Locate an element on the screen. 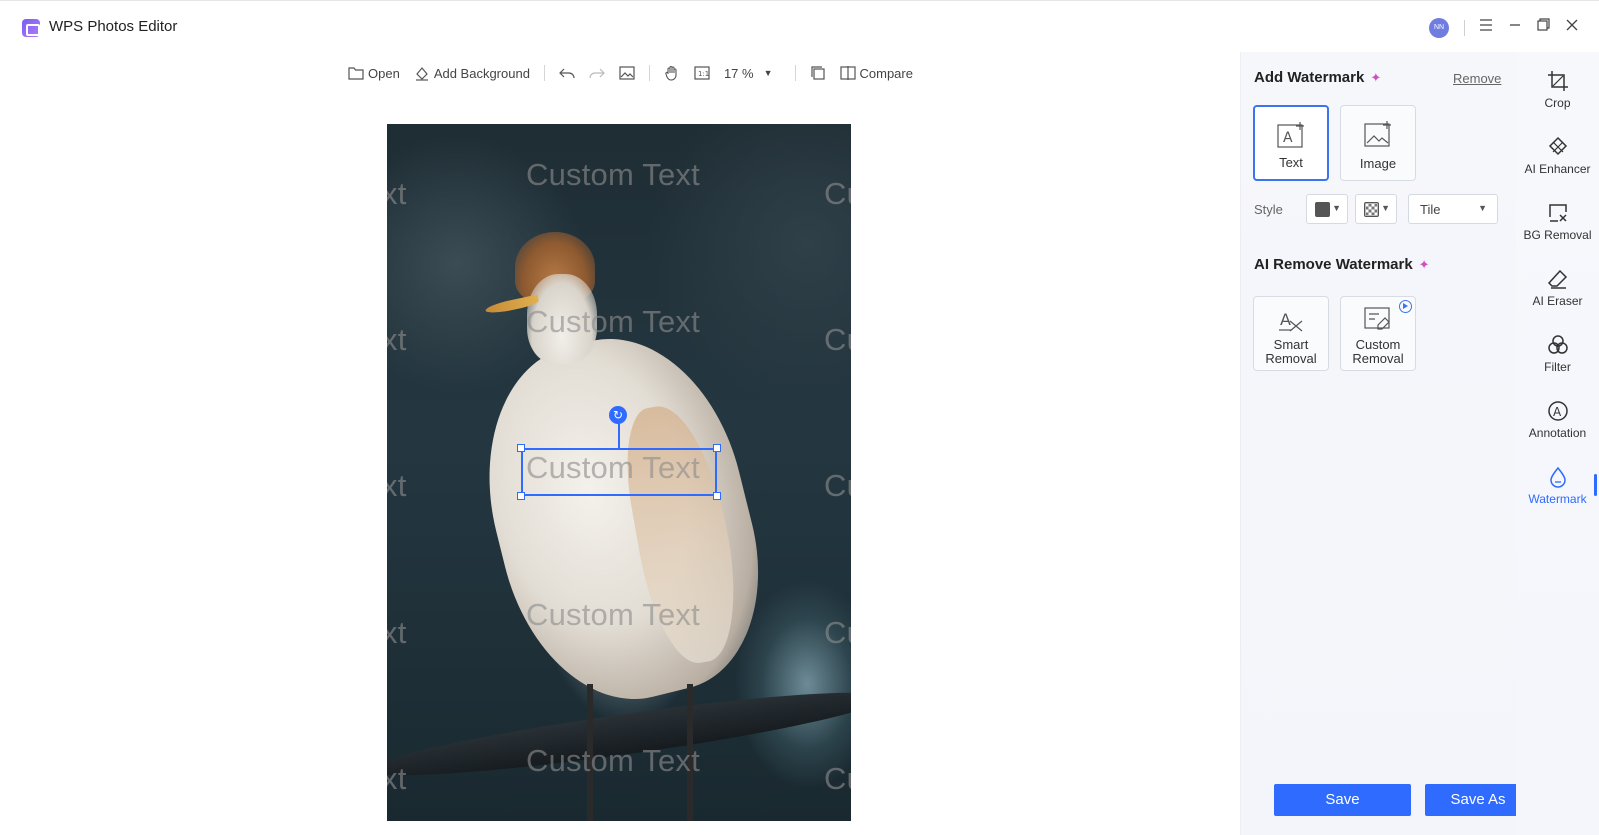 This screenshot has width=1599, height=835. add-background-label: Add Background is located at coordinates (481, 73).